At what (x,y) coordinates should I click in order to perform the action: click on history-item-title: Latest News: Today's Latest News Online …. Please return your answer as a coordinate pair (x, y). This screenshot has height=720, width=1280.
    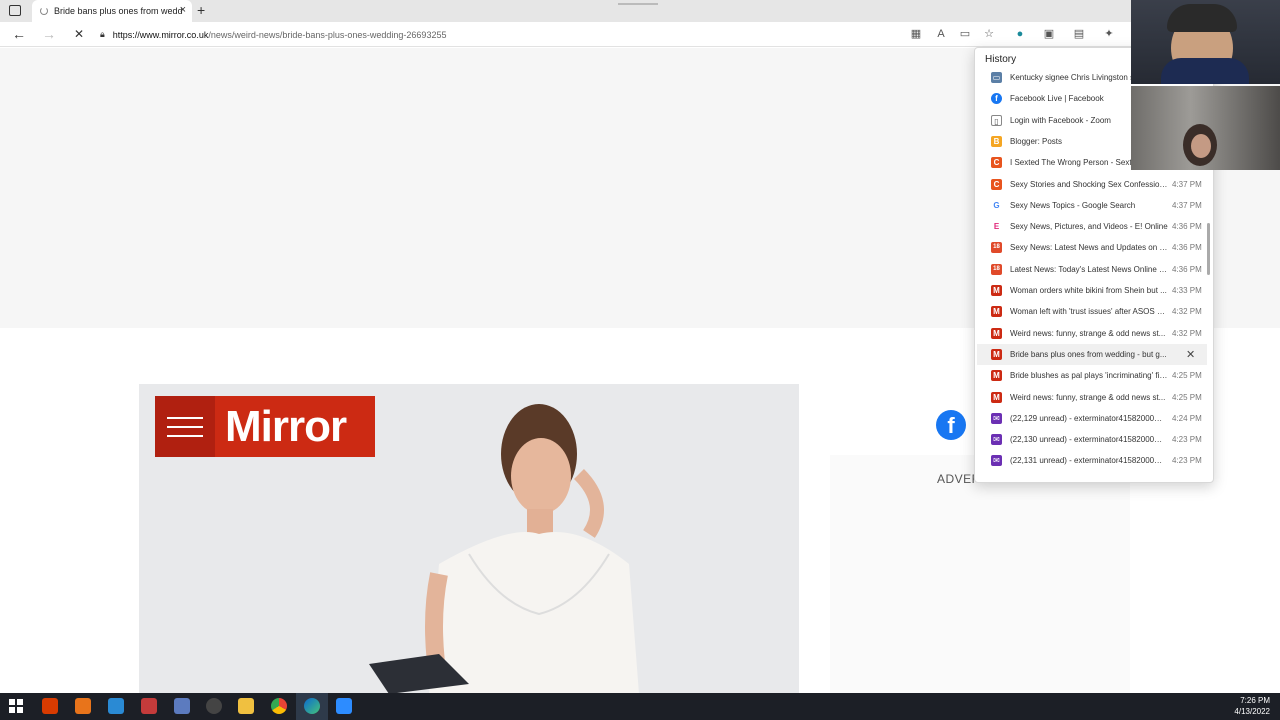
    Looking at the image, I should click on (1089, 269).